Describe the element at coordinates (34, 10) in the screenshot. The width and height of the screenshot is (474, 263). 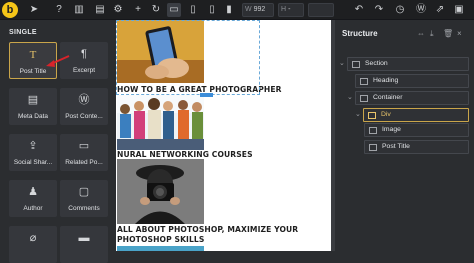
I see `pointer-icon: ➤` at that location.